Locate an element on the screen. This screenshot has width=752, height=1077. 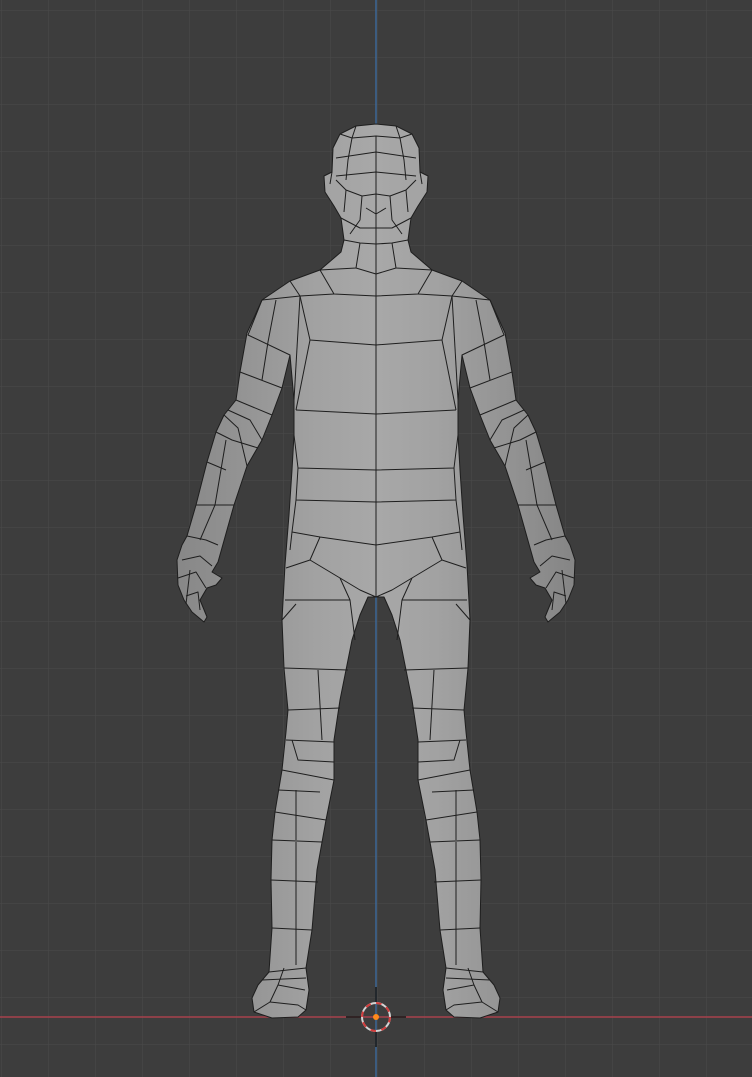
cursor-center-dot is located at coordinates (376, 1017).